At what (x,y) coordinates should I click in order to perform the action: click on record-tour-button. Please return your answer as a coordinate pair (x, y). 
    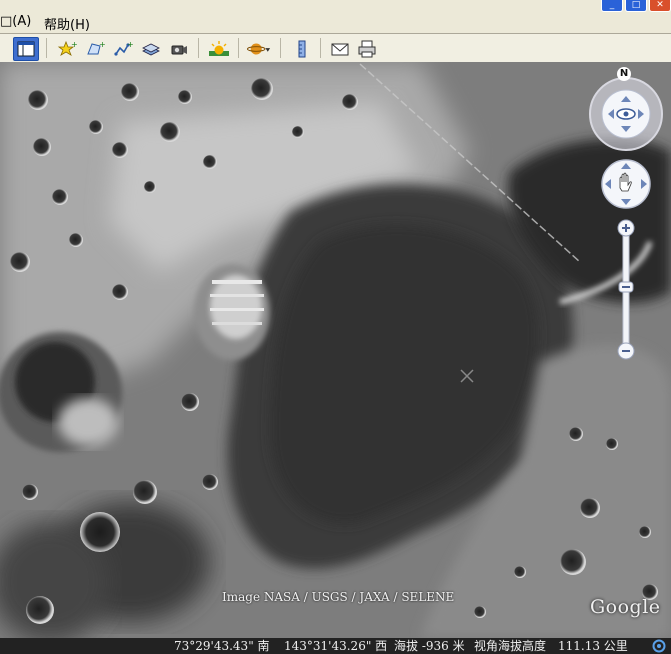
    Looking at the image, I should click on (179, 49).